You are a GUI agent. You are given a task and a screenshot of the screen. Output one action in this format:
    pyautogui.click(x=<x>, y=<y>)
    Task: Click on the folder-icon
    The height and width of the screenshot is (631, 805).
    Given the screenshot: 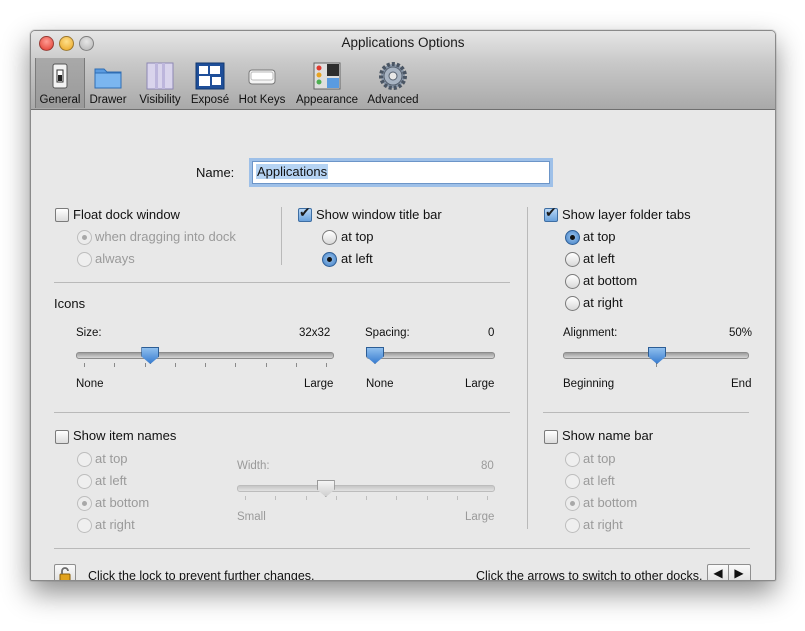 What is the action you would take?
    pyautogui.click(x=108, y=78)
    